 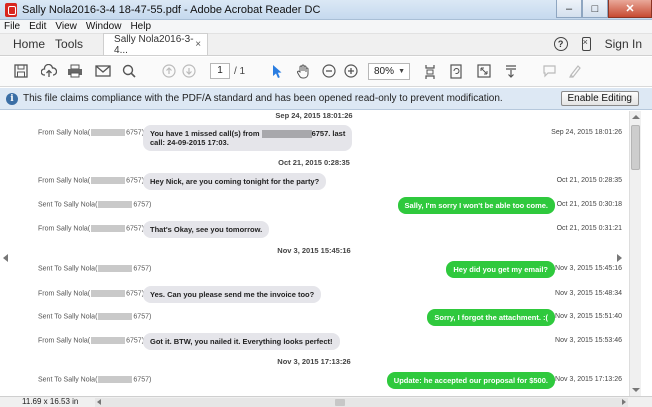 What do you see at coordinates (12, 26) in the screenshot?
I see `menu-file: File` at bounding box center [12, 26].